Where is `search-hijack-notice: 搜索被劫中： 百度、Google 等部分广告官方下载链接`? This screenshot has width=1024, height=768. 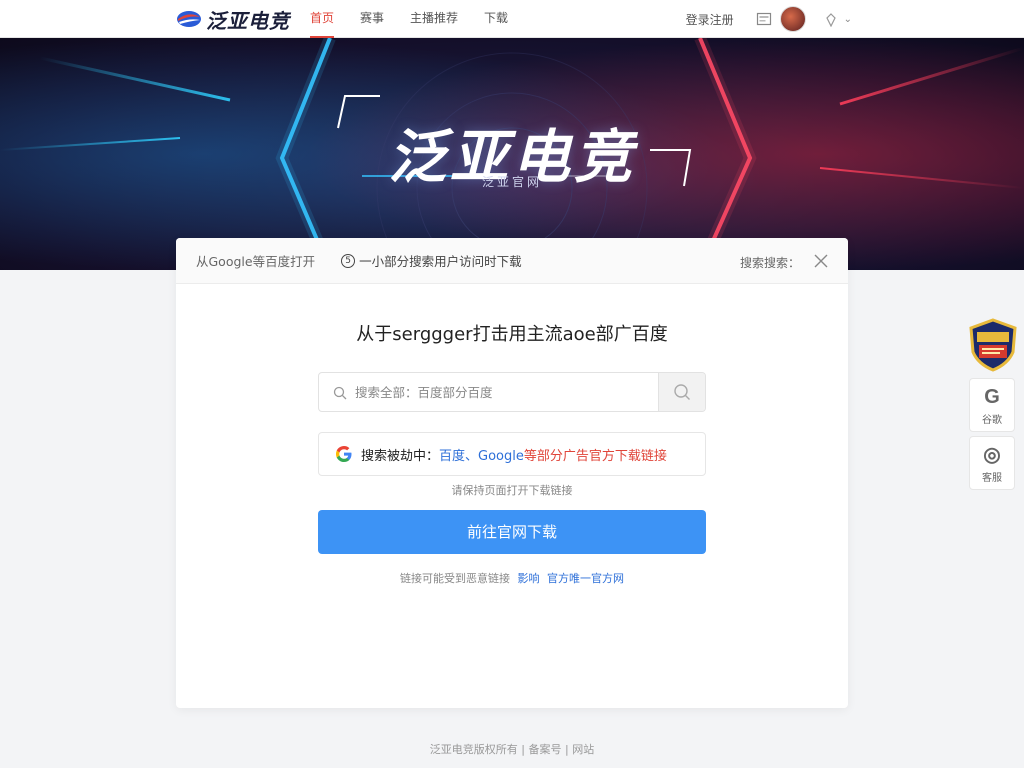 search-hijack-notice: 搜索被劫中： 百度、Google 等部分广告官方下载链接 is located at coordinates (512, 454).